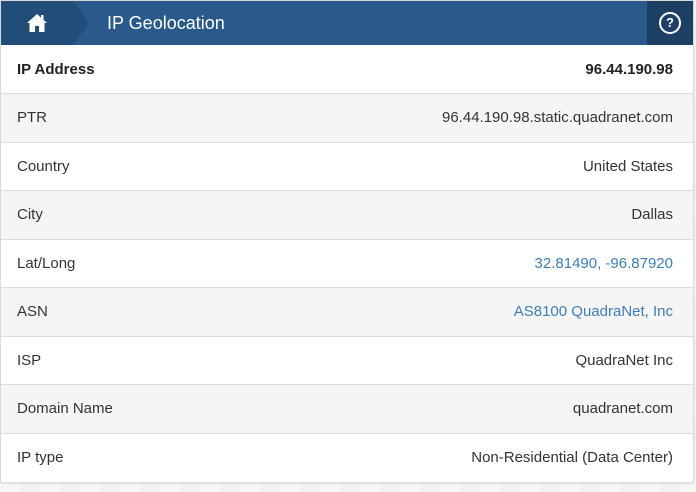 The height and width of the screenshot is (492, 696). Describe the element at coordinates (463, 214) in the screenshot. I see `row-value: Dallas` at that location.